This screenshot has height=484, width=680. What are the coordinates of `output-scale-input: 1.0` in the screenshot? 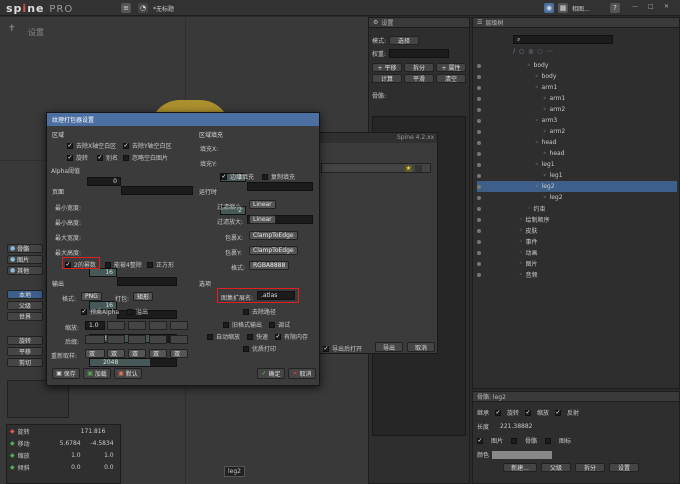 It's located at (95, 325).